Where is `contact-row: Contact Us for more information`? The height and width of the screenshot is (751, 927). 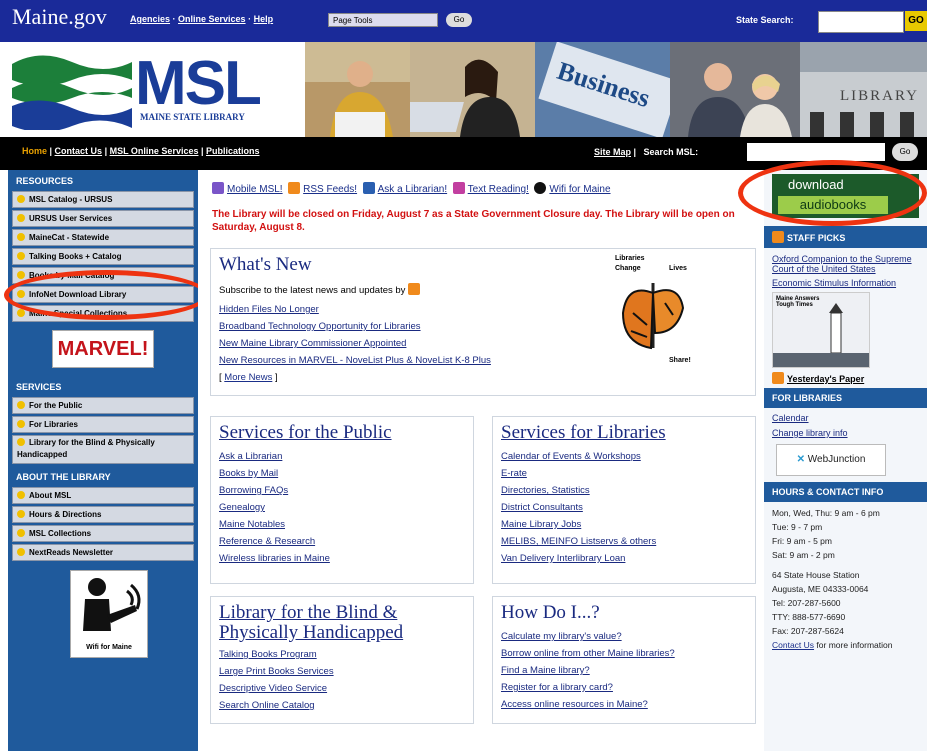
contact-row: Contact Us for more information is located at coordinates (845, 645).